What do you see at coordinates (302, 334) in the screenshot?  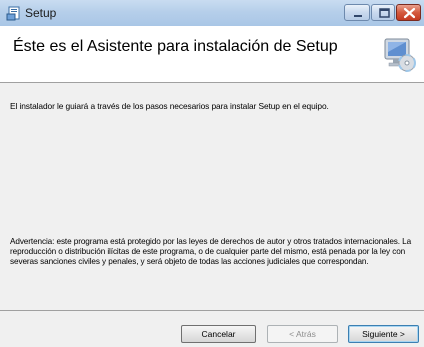 I see `back-button: < Atrás` at bounding box center [302, 334].